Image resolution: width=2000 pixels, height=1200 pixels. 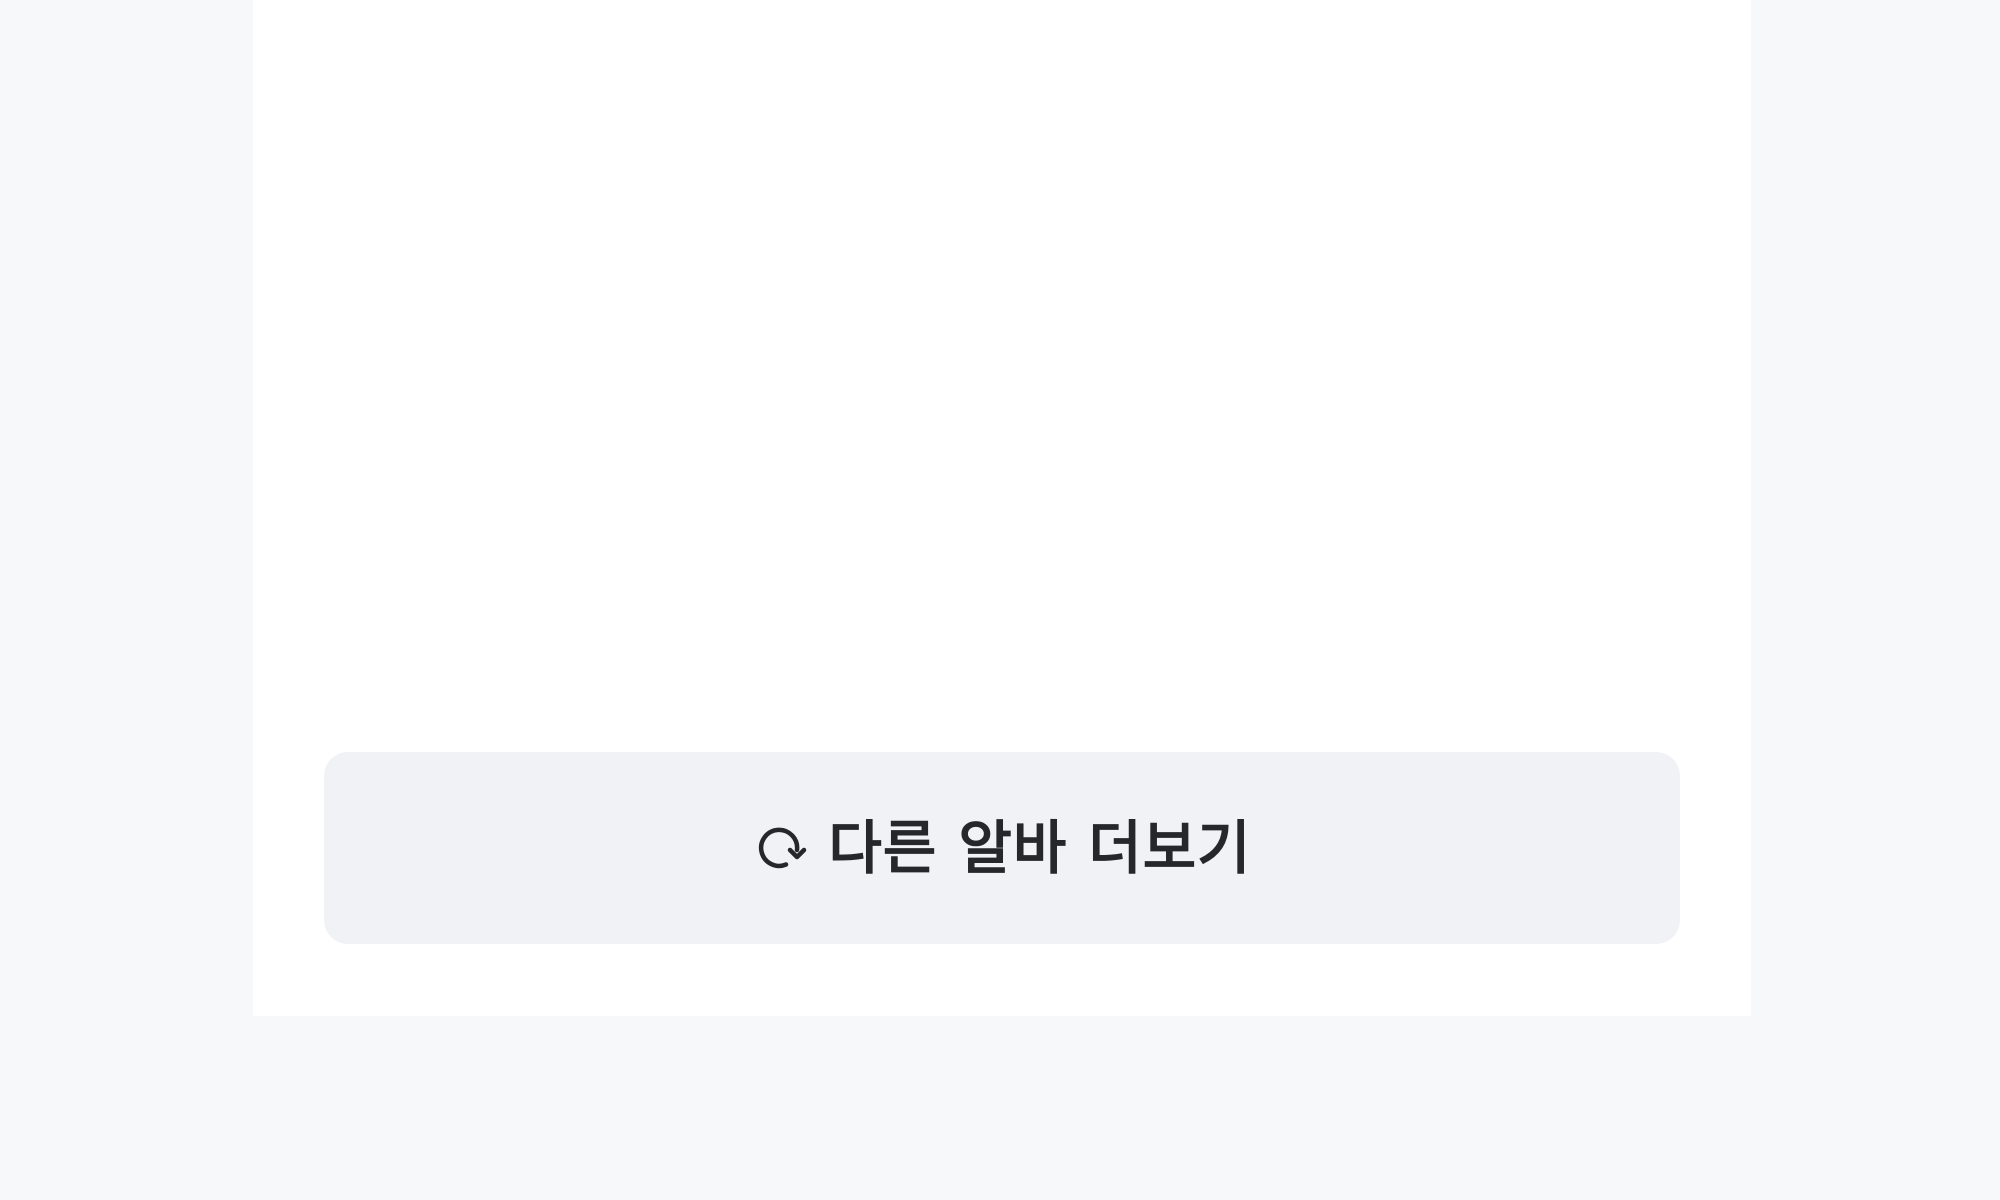 I want to click on load-more-jobs-button: 다른 알바 더보기, so click(x=1002, y=848).